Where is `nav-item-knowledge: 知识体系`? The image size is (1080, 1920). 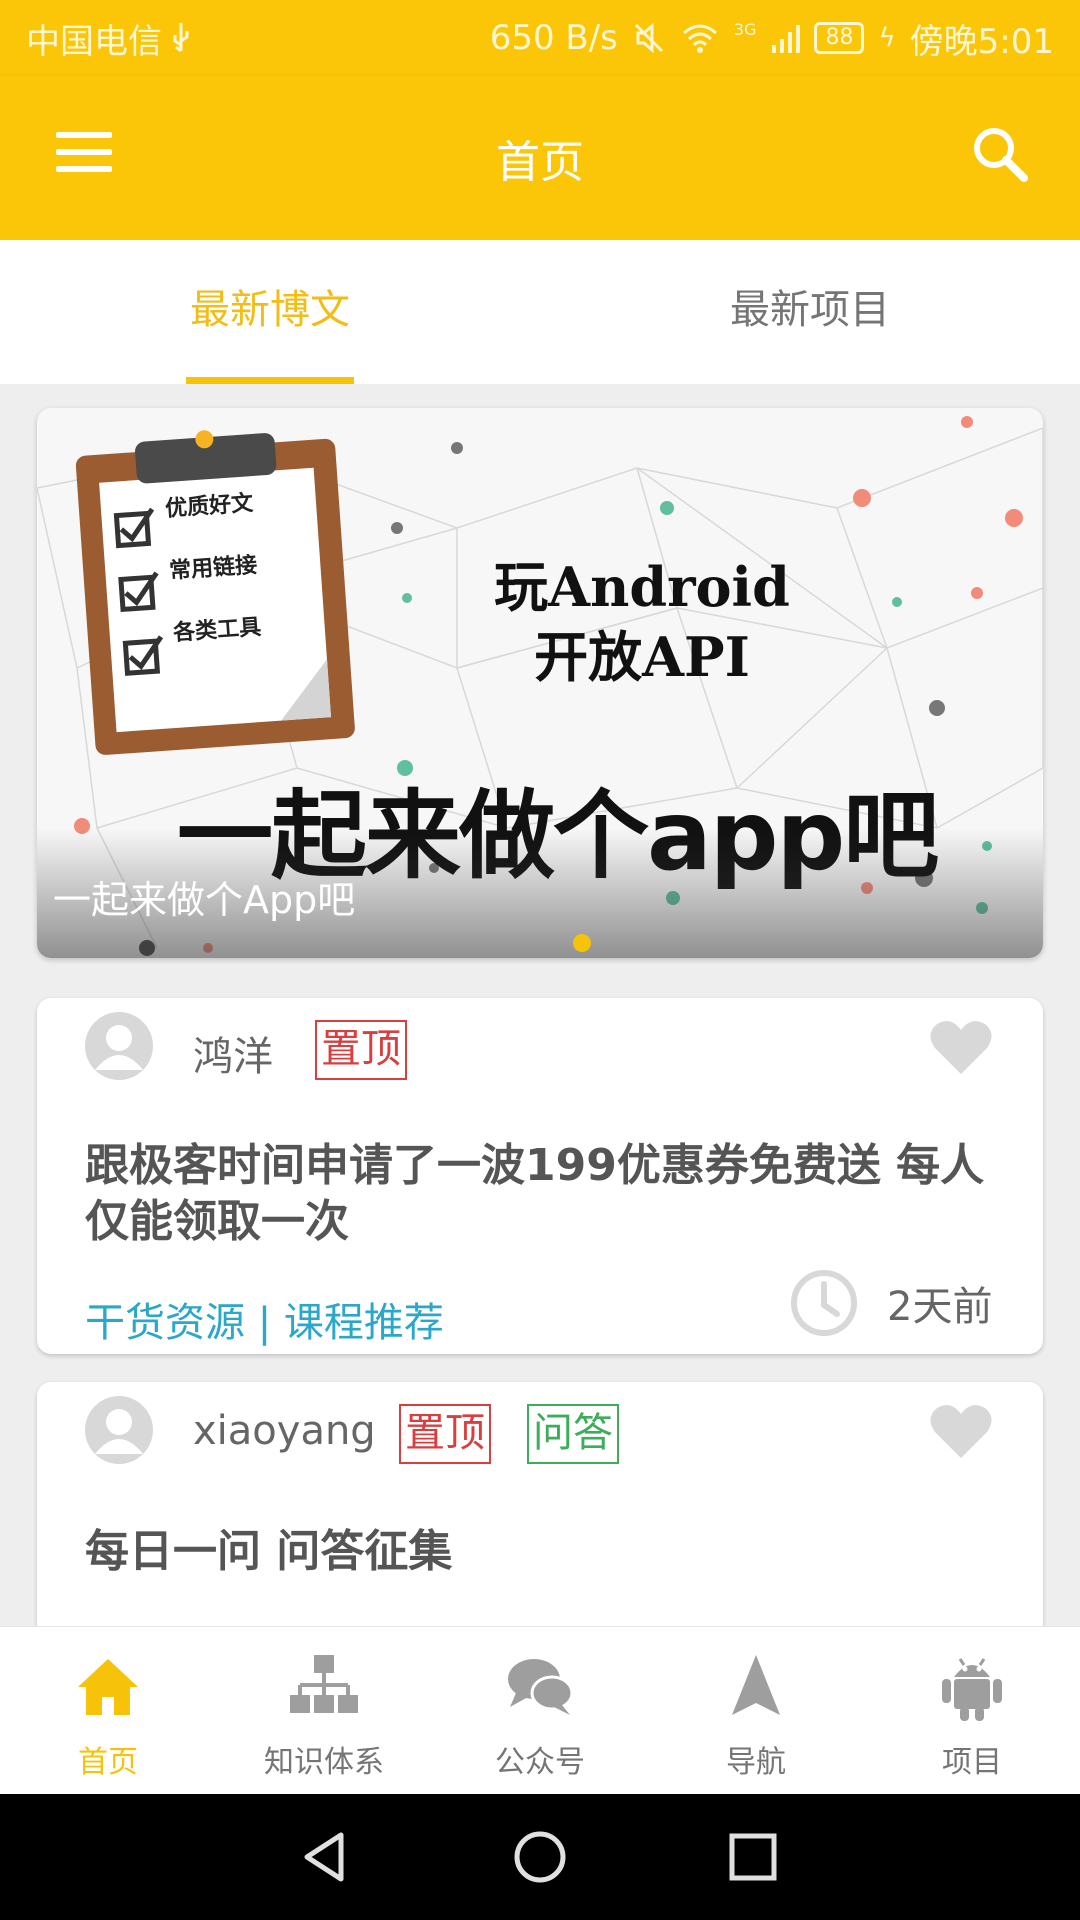
nav-item-knowledge: 知识体系 is located at coordinates (324, 1710).